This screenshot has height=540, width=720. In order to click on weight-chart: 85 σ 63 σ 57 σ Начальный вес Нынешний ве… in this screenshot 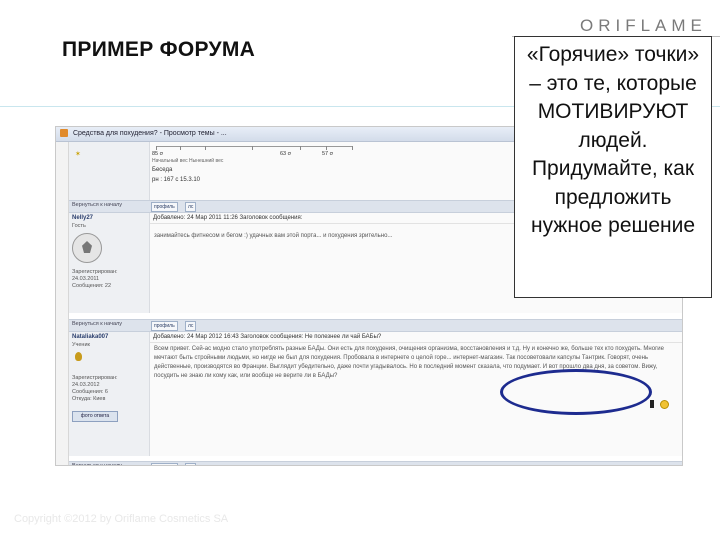, I will do `click(280, 153)`.